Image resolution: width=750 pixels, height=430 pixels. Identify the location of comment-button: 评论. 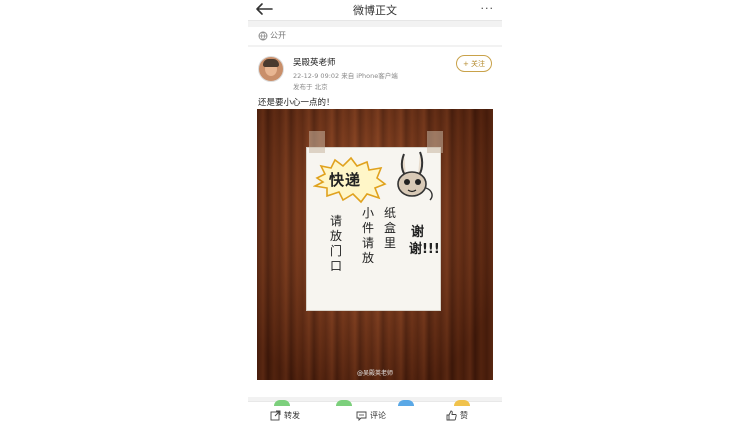
(371, 415).